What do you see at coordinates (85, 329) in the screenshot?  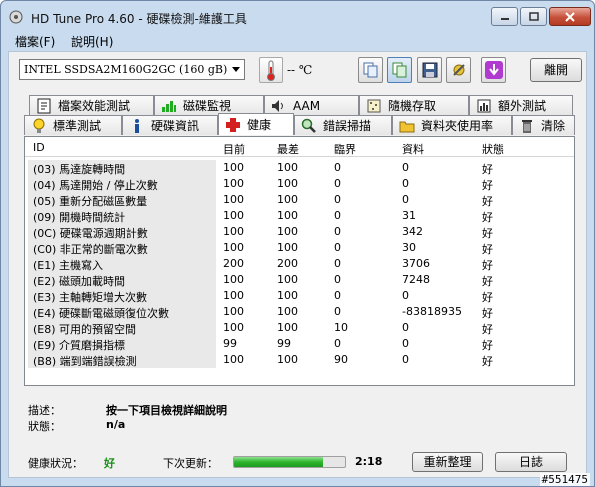 I see `cell-id: (E8) 可用的預留空間` at bounding box center [85, 329].